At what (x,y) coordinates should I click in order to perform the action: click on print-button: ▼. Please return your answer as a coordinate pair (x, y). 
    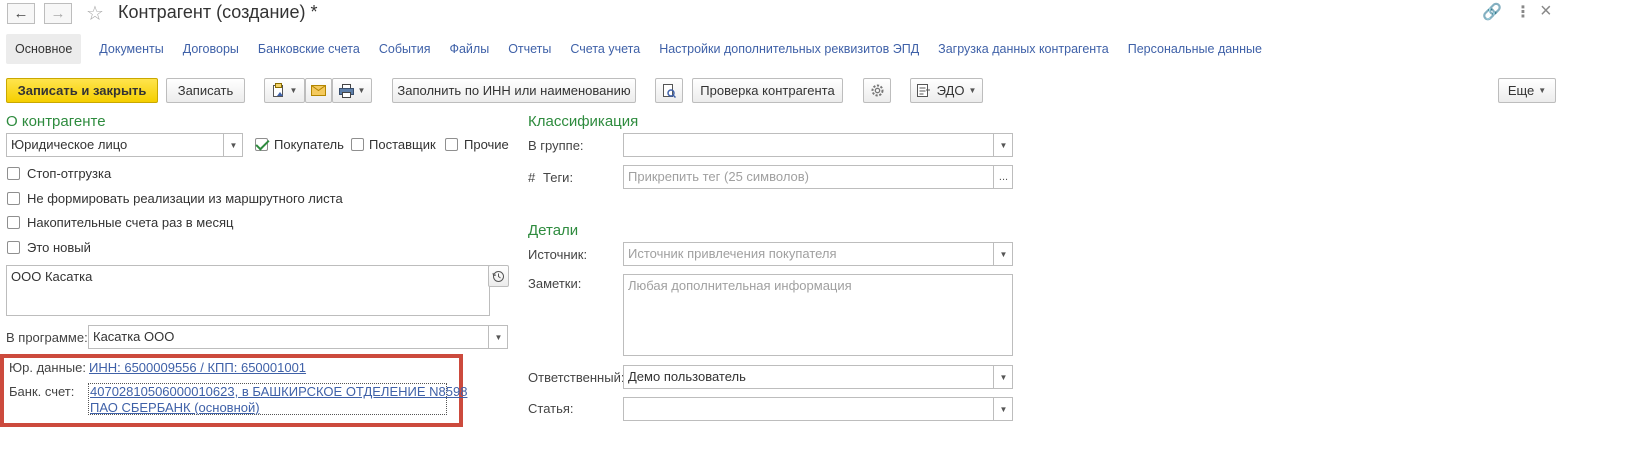
    Looking at the image, I should click on (352, 90).